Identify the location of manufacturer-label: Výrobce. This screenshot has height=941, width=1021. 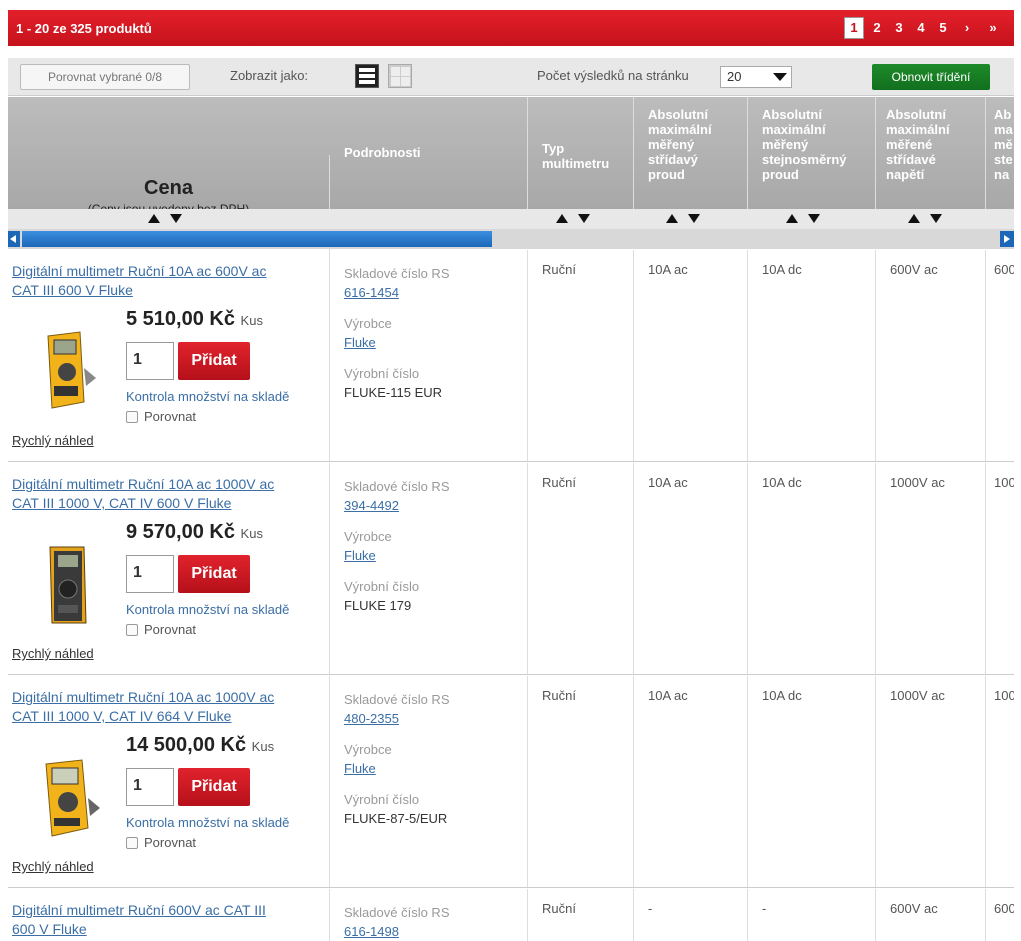
(368, 323).